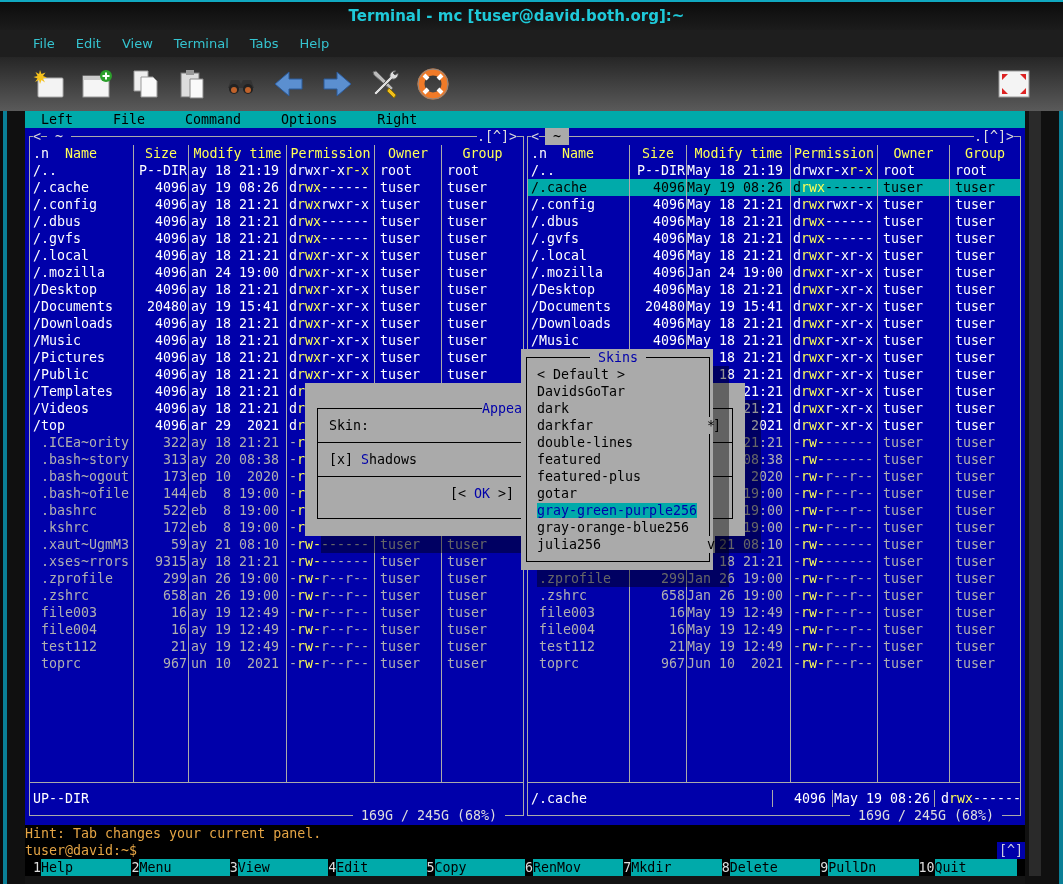 The height and width of the screenshot is (884, 1063). I want to click on list-item: featured-plus, so click(589, 476).